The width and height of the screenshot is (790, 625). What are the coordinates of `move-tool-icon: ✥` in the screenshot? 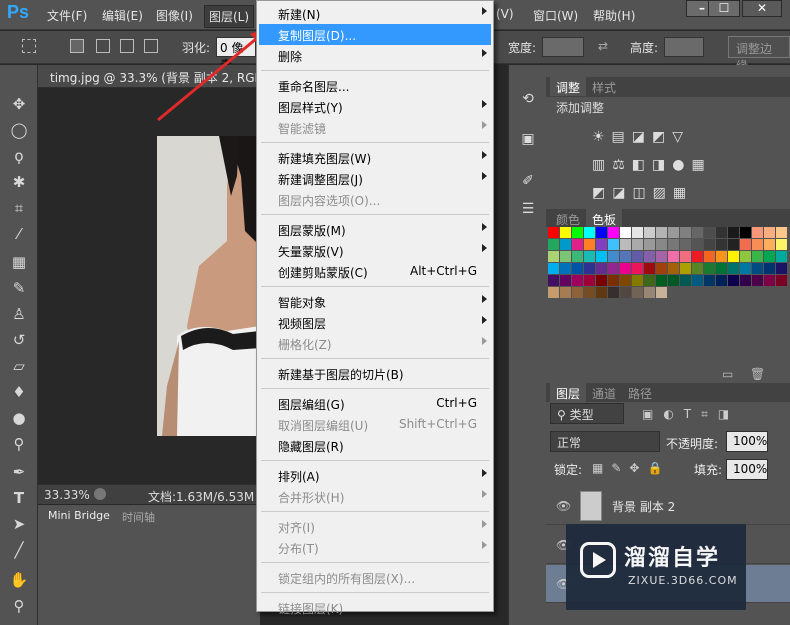 It's located at (19, 104).